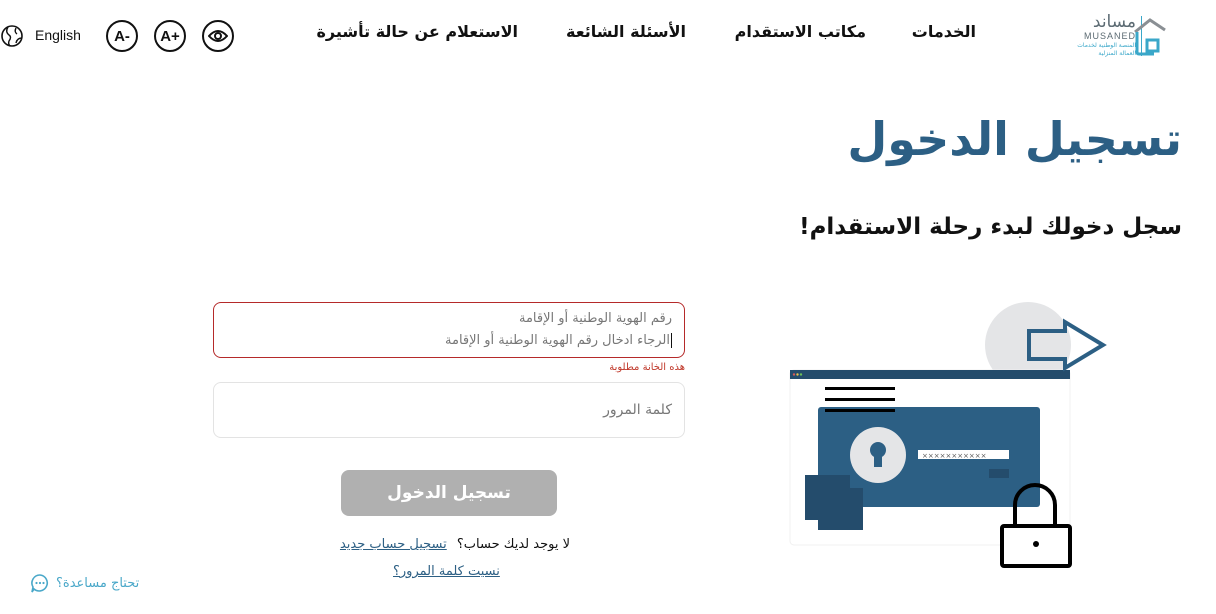 Image resolution: width=1216 pixels, height=614 pixels. I want to click on logo-brand-arabic: مساند, so click(1114, 22).